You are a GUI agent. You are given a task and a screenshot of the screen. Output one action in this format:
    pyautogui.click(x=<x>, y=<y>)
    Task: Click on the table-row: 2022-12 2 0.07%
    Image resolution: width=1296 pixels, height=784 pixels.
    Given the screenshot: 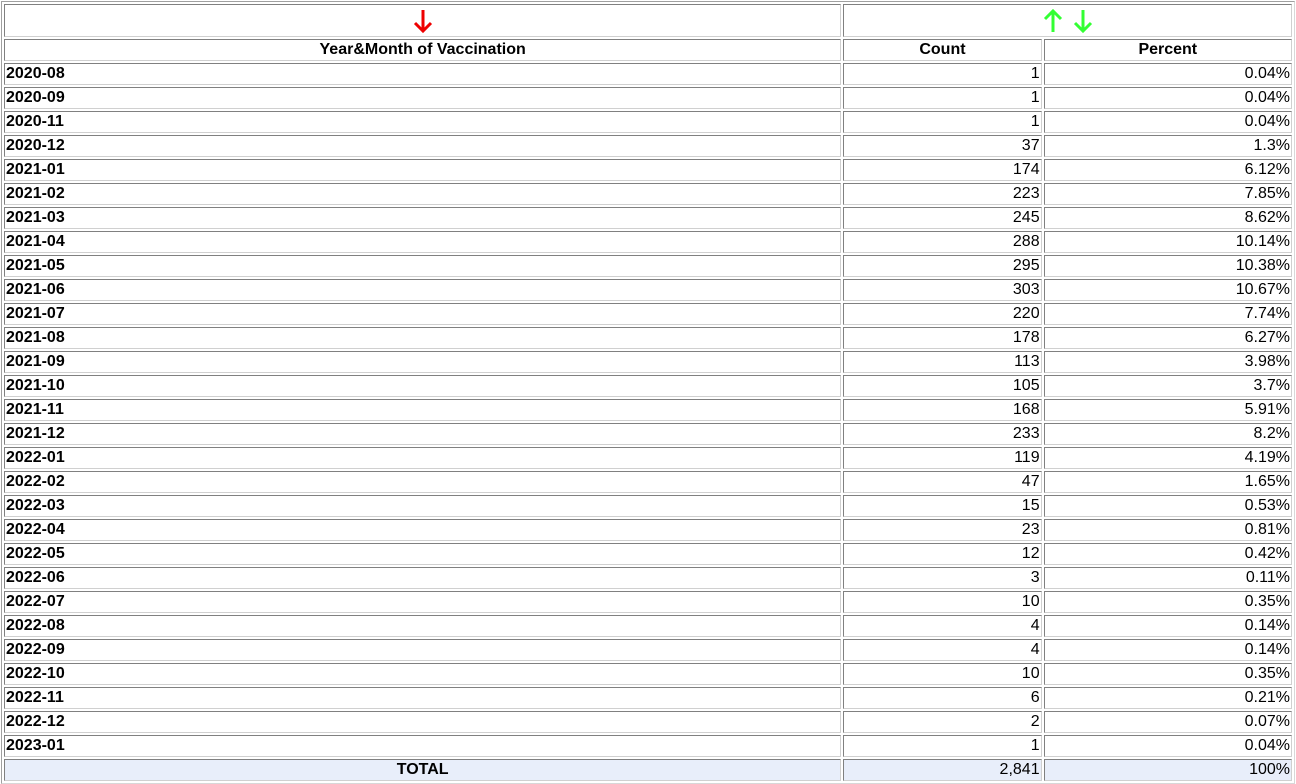 What is the action you would take?
    pyautogui.click(x=648, y=722)
    